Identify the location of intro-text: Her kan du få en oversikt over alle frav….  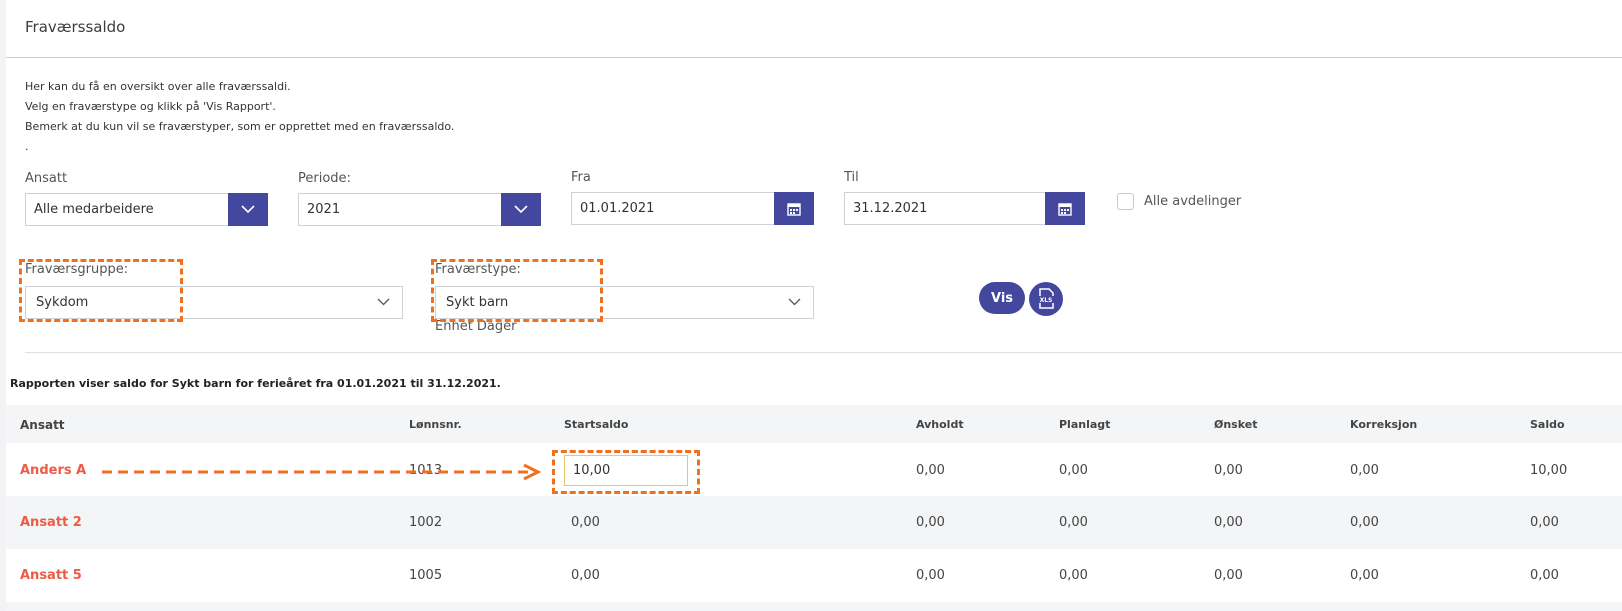
(239, 117).